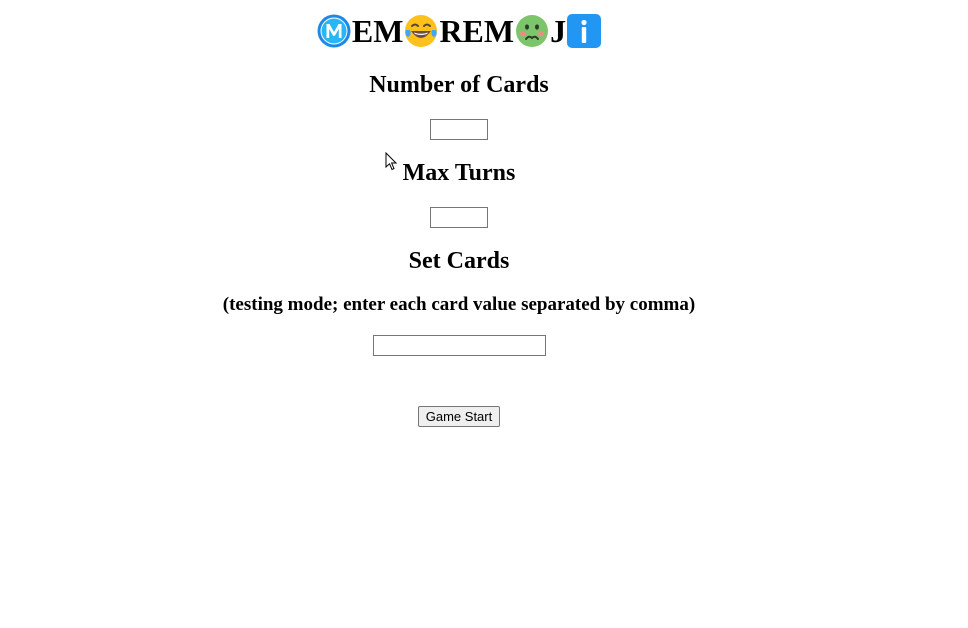 The image size is (968, 628). Describe the element at coordinates (334, 31) in the screenshot. I see `circled-m-icon` at that location.